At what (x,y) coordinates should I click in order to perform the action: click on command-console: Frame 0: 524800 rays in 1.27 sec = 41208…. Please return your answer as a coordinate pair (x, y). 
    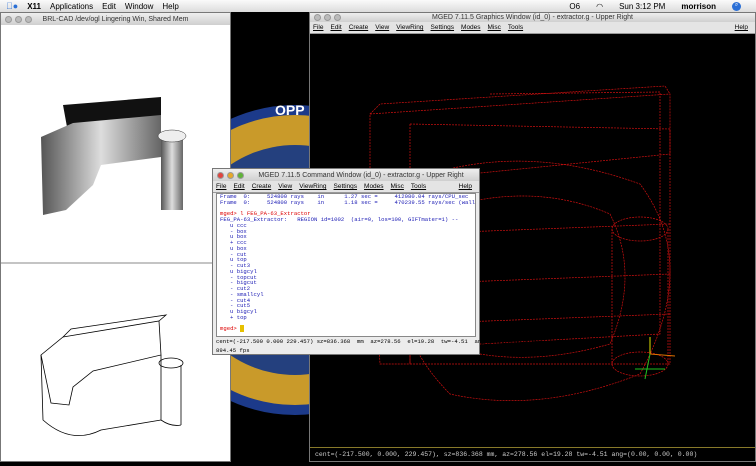
    Looking at the image, I should click on (346, 265).